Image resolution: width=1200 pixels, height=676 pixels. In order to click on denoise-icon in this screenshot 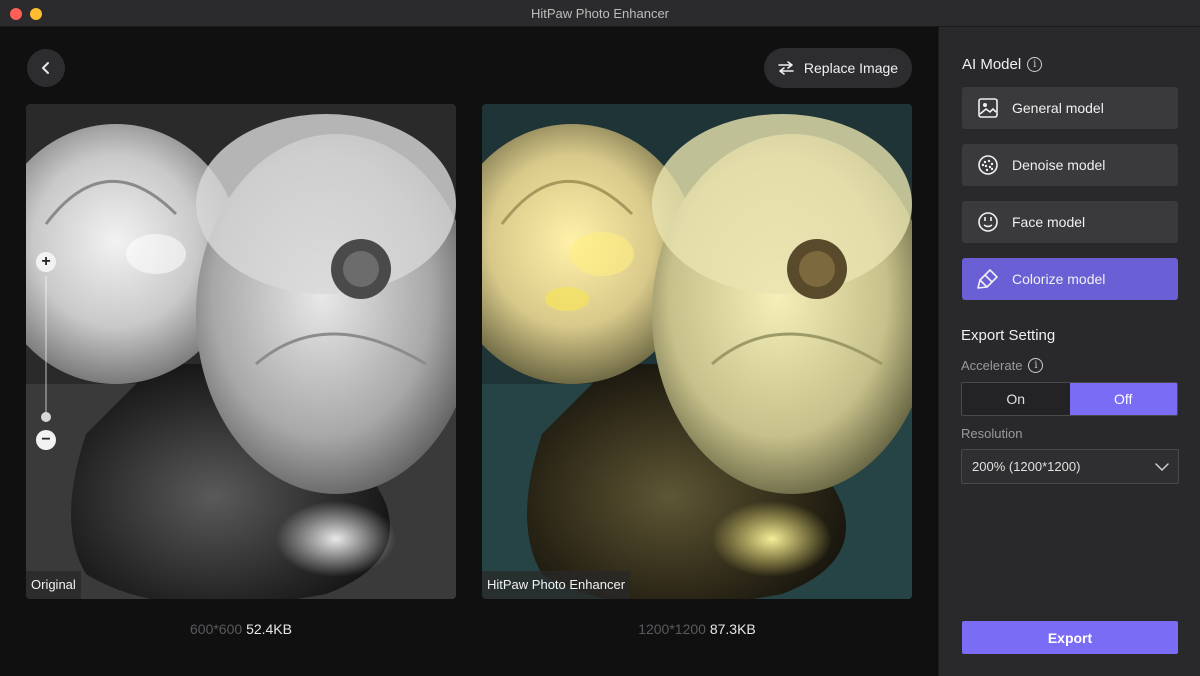, I will do `click(988, 165)`.